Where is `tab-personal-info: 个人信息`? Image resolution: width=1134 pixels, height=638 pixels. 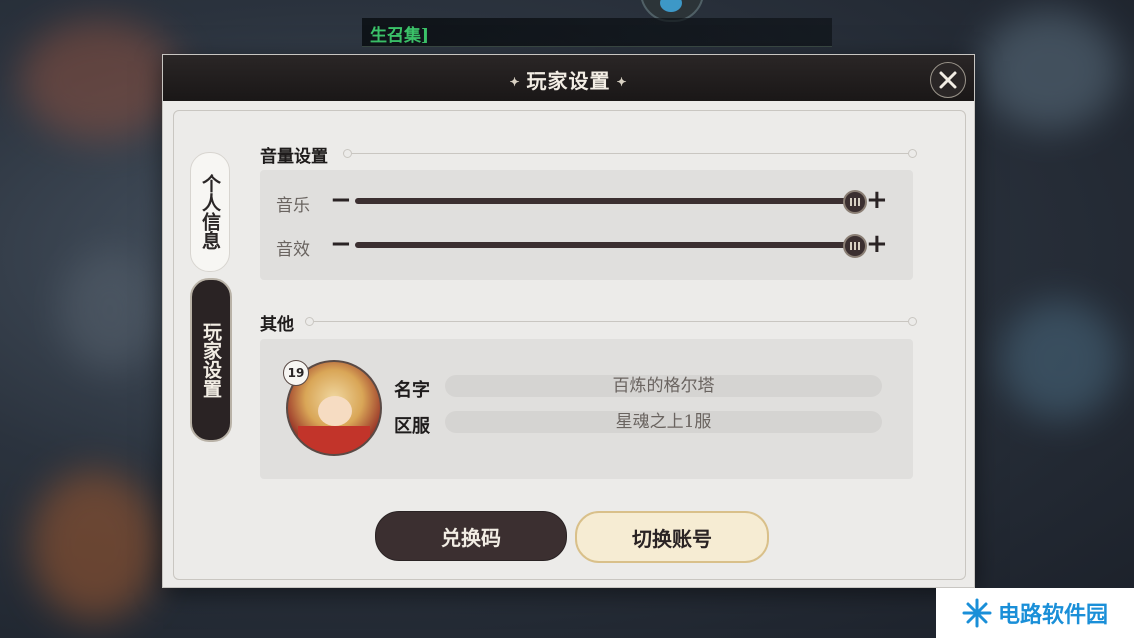 tab-personal-info: 个人信息 is located at coordinates (210, 212).